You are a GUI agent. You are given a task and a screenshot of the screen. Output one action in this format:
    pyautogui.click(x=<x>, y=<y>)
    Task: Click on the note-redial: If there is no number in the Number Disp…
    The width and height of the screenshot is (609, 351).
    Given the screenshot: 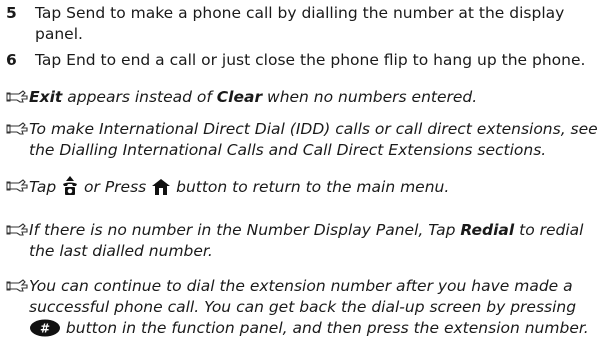 What is the action you would take?
    pyautogui.click(x=306, y=242)
    